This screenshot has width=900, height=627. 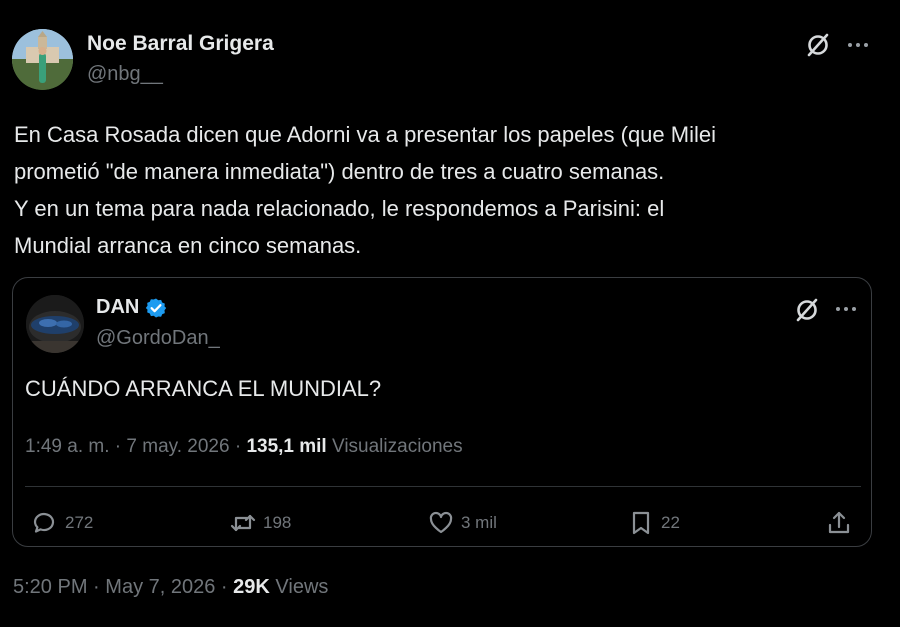 What do you see at coordinates (177, 446) in the screenshot?
I see `quoted-tweet-date: 7 may. 2026` at bounding box center [177, 446].